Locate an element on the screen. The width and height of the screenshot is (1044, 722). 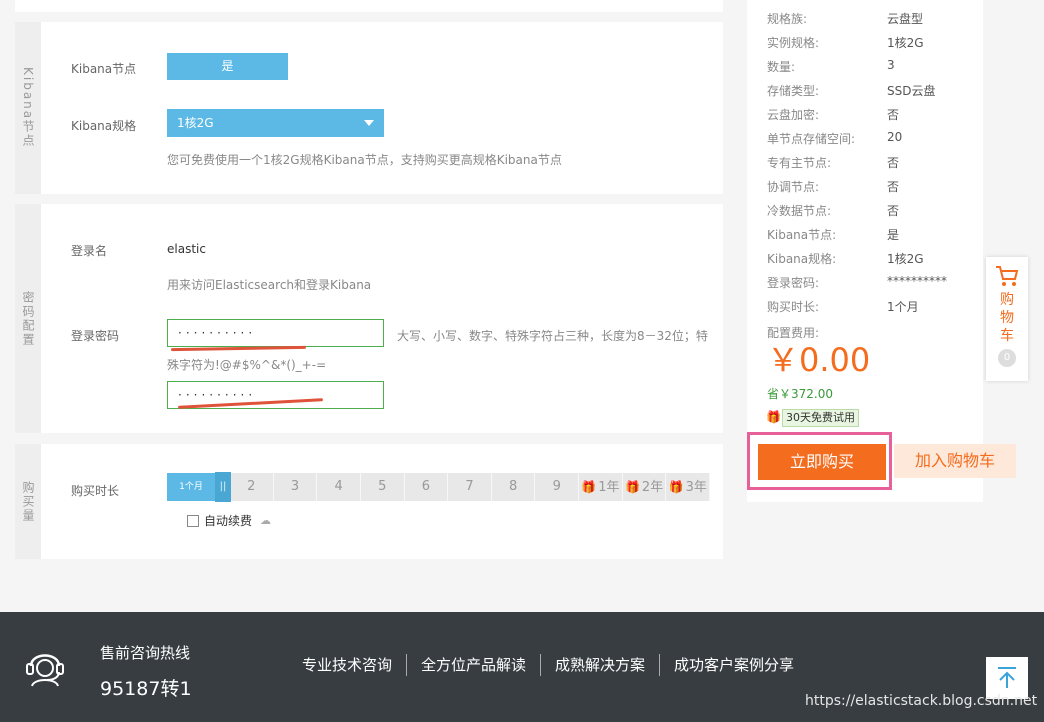
summary-key: 实例规格: is located at coordinates (793, 43).